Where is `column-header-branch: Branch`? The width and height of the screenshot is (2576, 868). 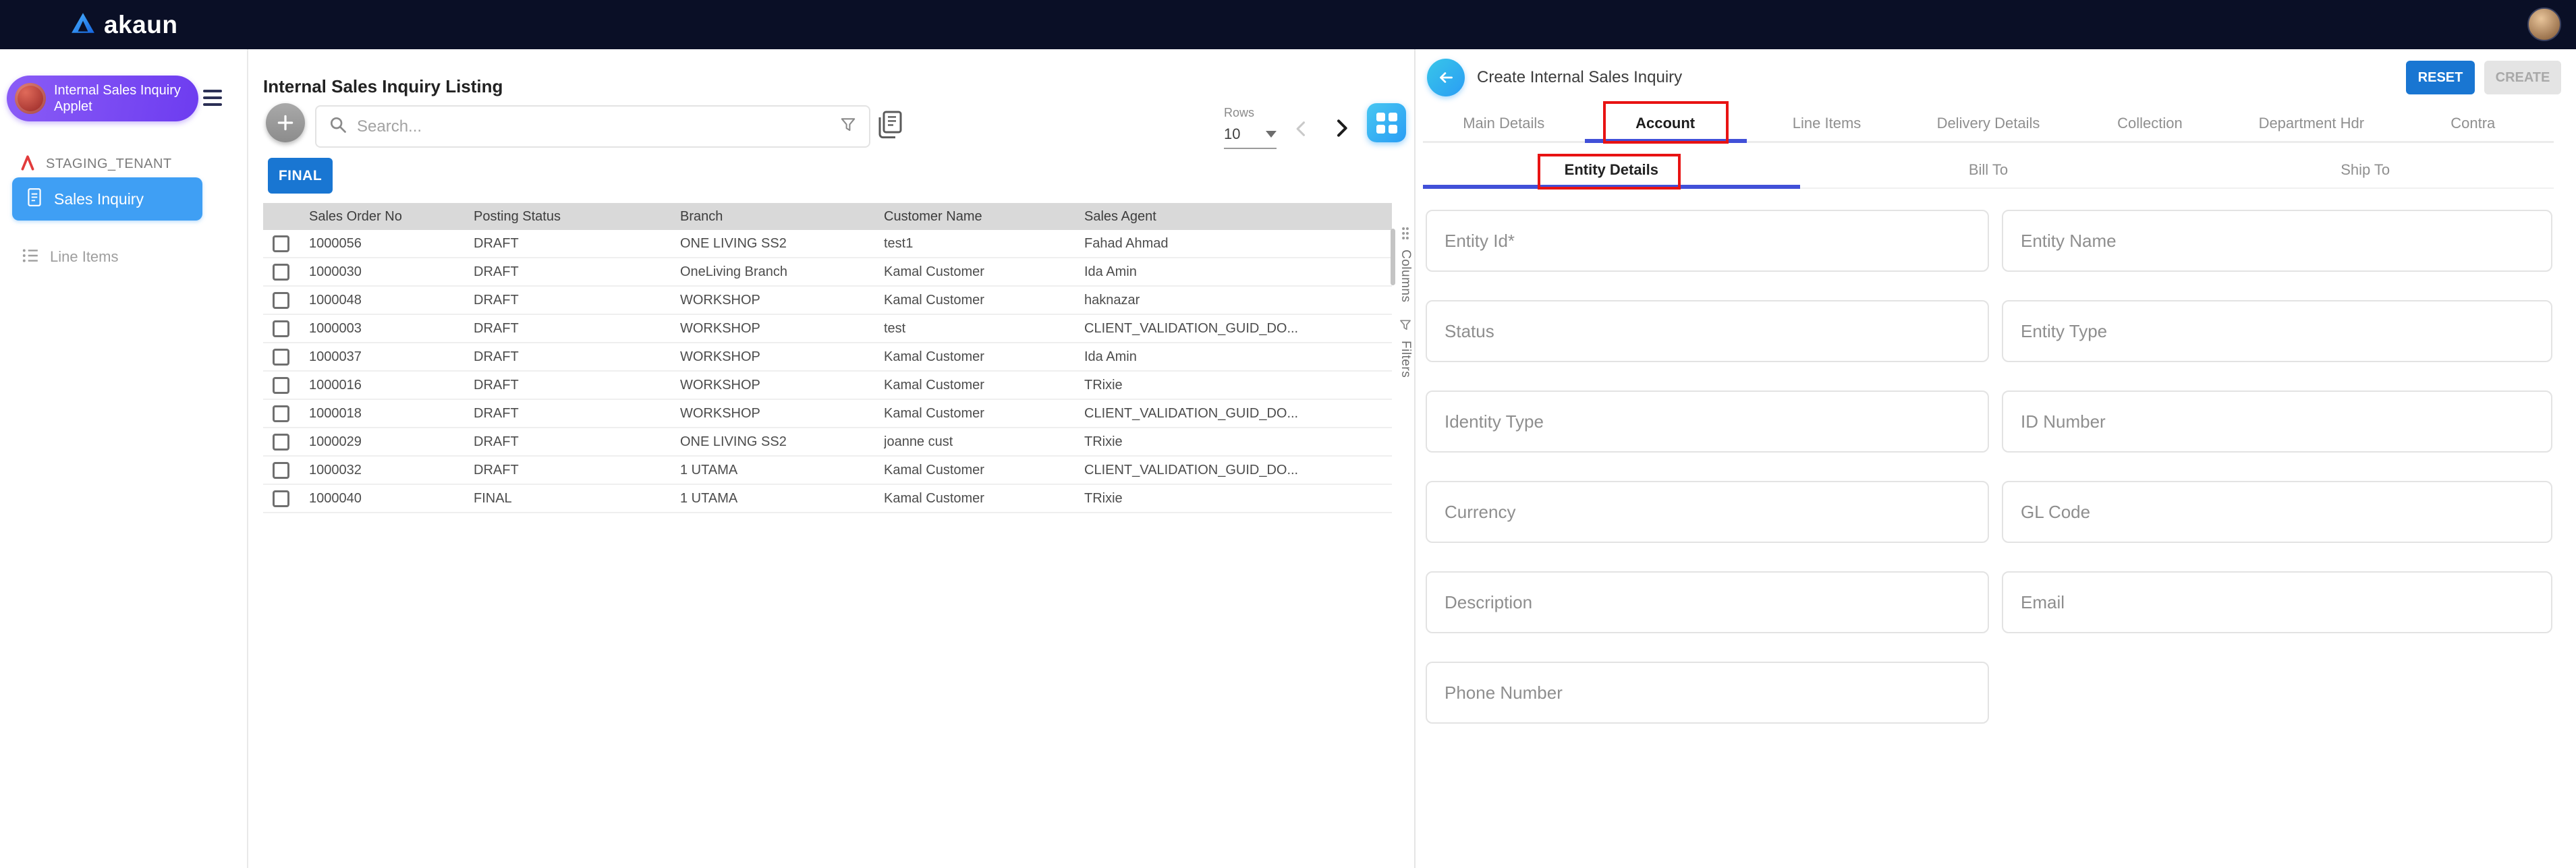
column-header-branch: Branch is located at coordinates (782, 217).